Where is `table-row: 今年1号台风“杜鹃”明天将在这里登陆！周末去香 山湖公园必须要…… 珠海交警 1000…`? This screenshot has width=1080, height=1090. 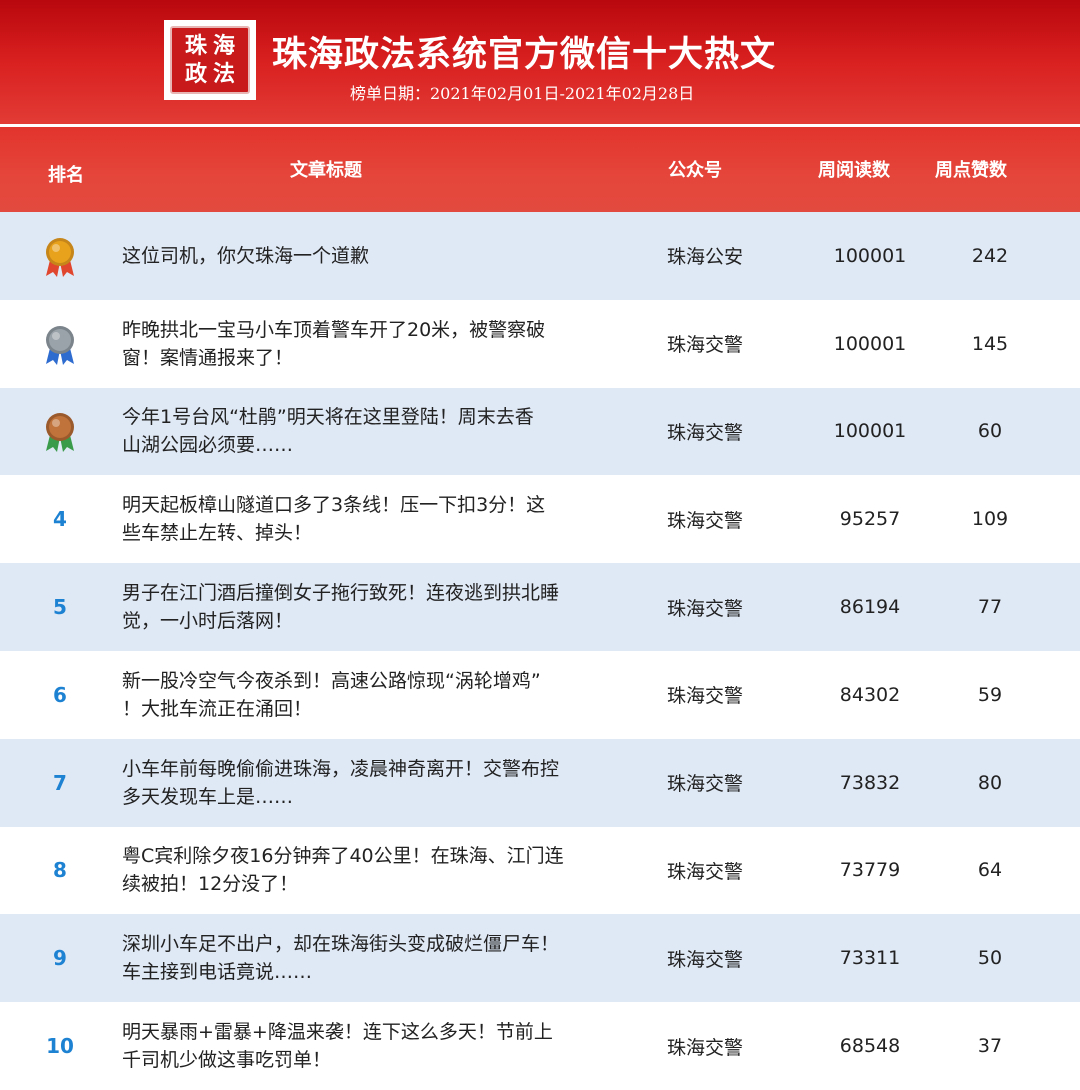
table-row: 今年1号台风“杜鹃”明天将在这里登陆！周末去香 山湖公园必须要…… 珠海交警 1000… is located at coordinates (540, 431).